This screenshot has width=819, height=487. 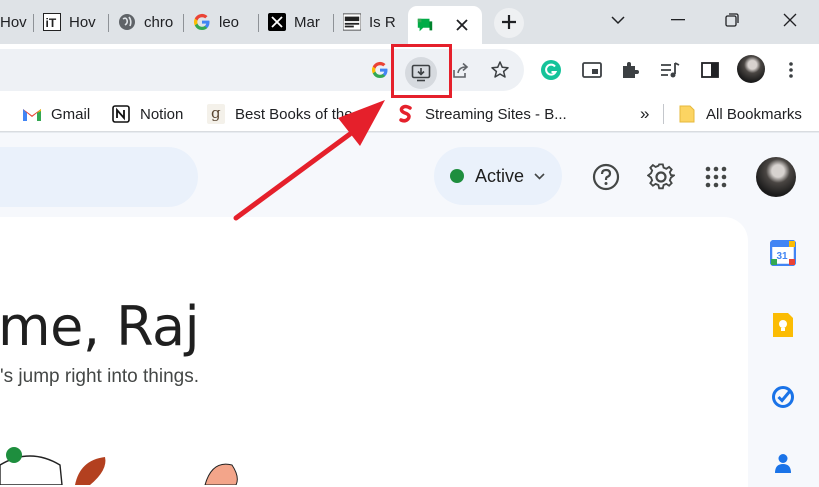 What do you see at coordinates (294, 114) in the screenshot?
I see `bookmark-label: Best Books of the 2` at bounding box center [294, 114].